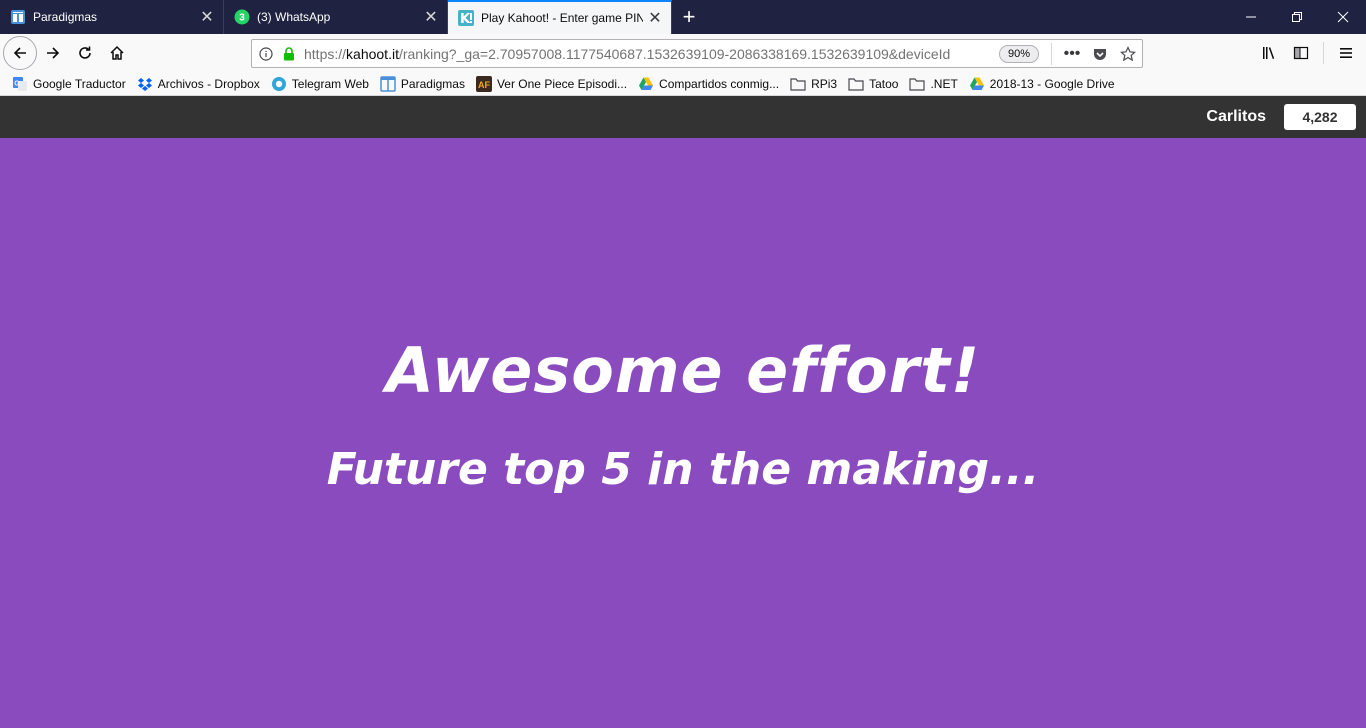 The image size is (1366, 728). I want to click on player-score: 4,282, so click(1320, 117).